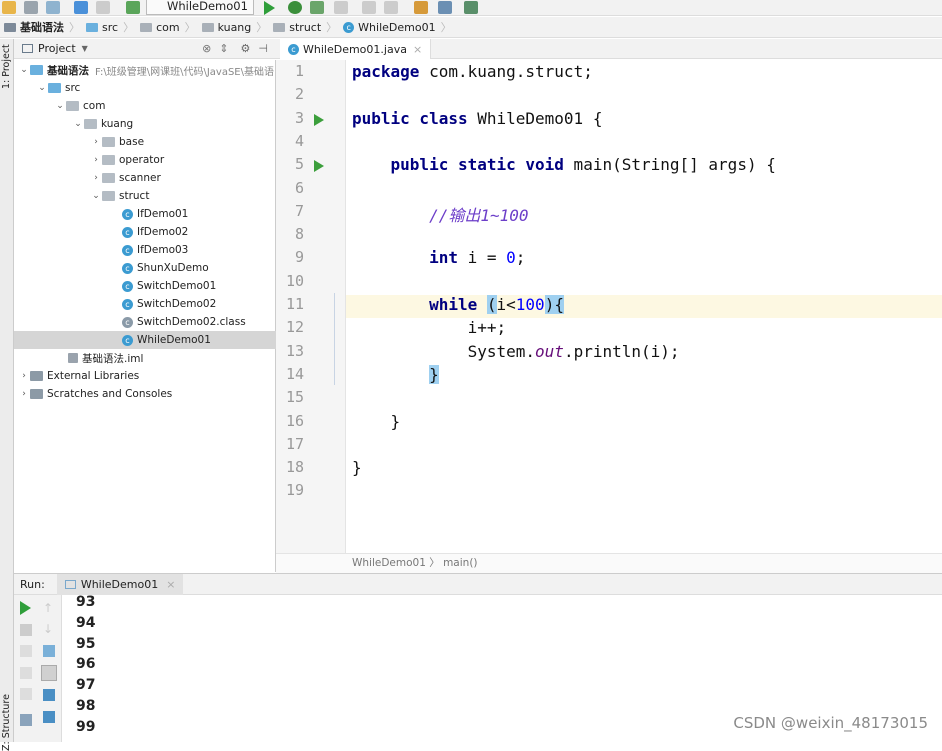  What do you see at coordinates (263, 48) in the screenshot?
I see `hide-panel-icon: ⊣` at bounding box center [263, 48].